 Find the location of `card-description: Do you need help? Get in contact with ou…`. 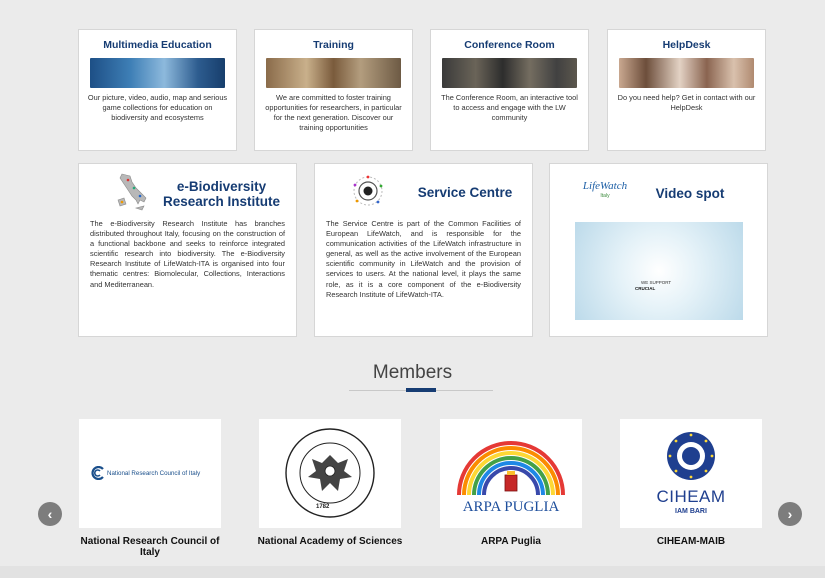

card-description: Do you need help? Get in contact with ou… is located at coordinates (686, 102).